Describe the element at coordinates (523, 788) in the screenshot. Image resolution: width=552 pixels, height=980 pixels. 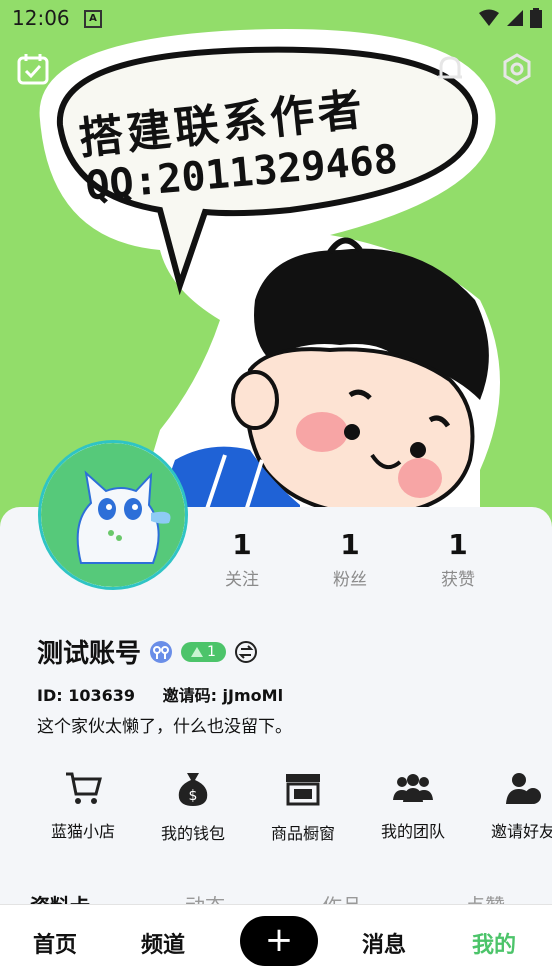
I see `invite-icon` at that location.